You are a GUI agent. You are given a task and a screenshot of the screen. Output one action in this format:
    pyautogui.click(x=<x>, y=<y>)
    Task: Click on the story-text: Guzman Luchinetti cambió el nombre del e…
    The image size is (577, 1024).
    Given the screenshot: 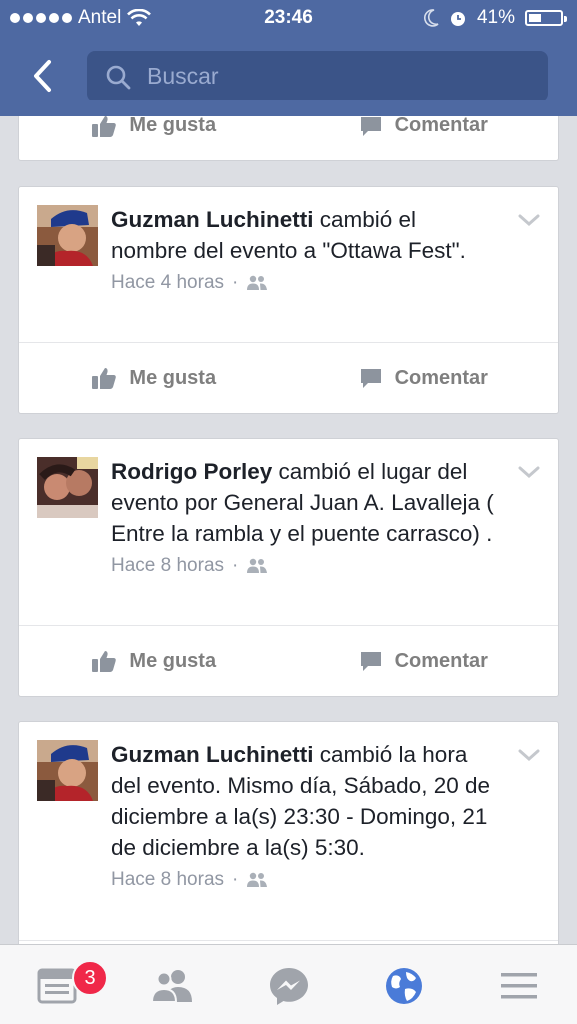 What is the action you would take?
    pyautogui.click(x=303, y=235)
    